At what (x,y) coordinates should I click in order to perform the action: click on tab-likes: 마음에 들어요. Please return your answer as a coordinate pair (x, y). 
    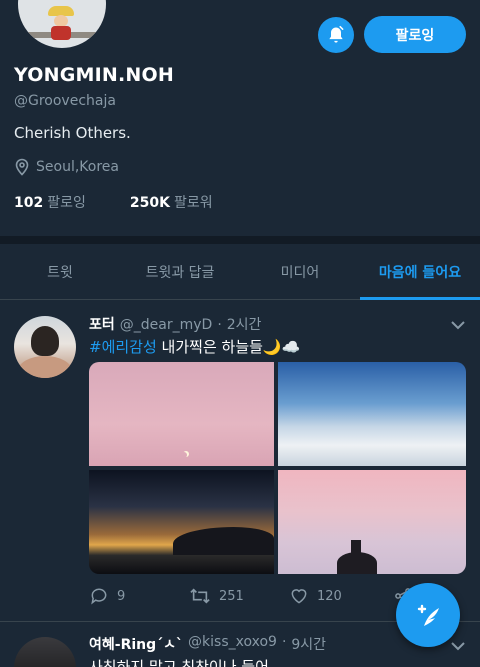
    Looking at the image, I should click on (420, 272).